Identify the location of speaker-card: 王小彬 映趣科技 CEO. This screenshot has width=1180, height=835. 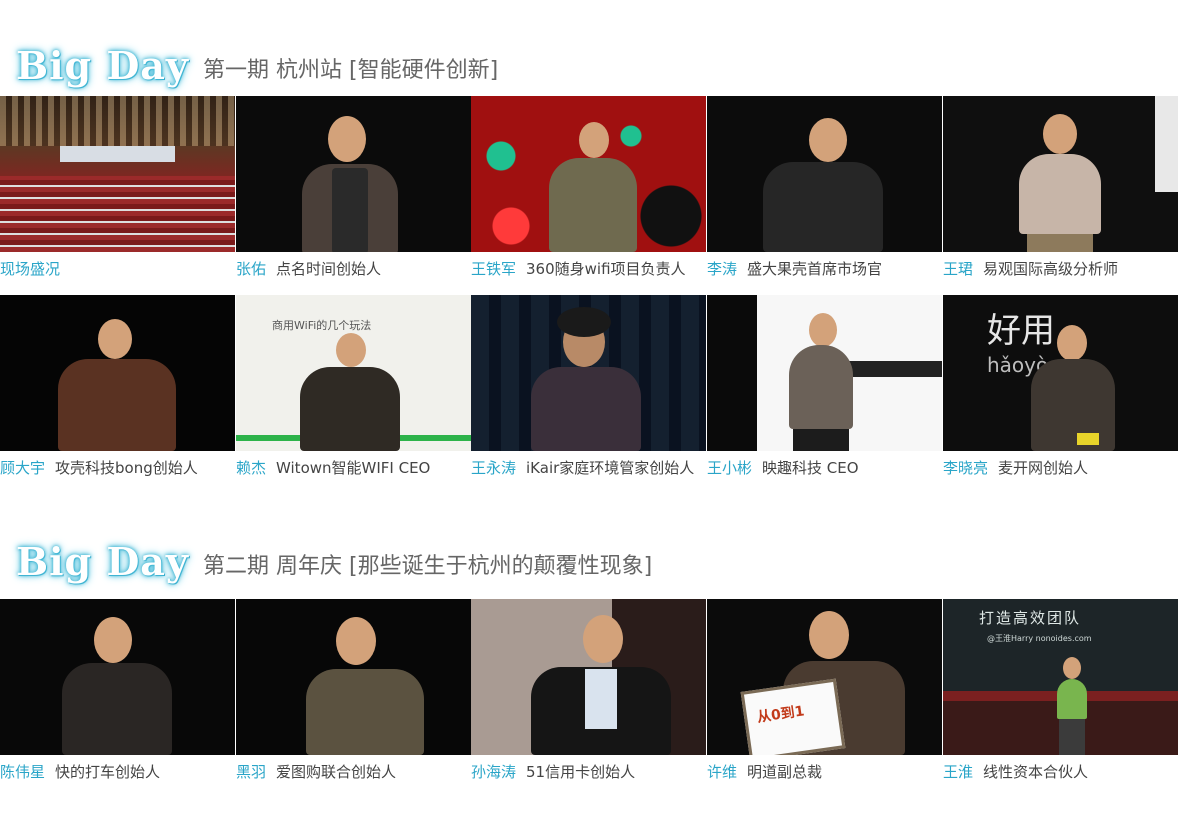
(824, 392).